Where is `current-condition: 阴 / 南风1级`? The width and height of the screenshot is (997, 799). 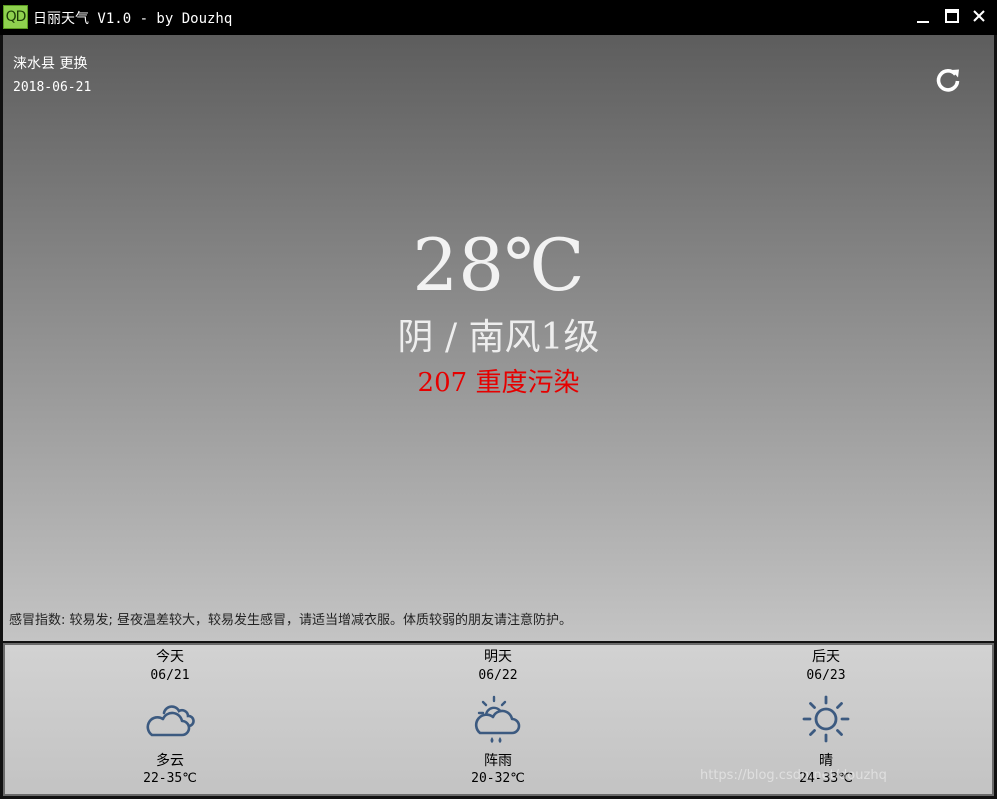
current-condition: 阴 / 南风1级 is located at coordinates (498, 337).